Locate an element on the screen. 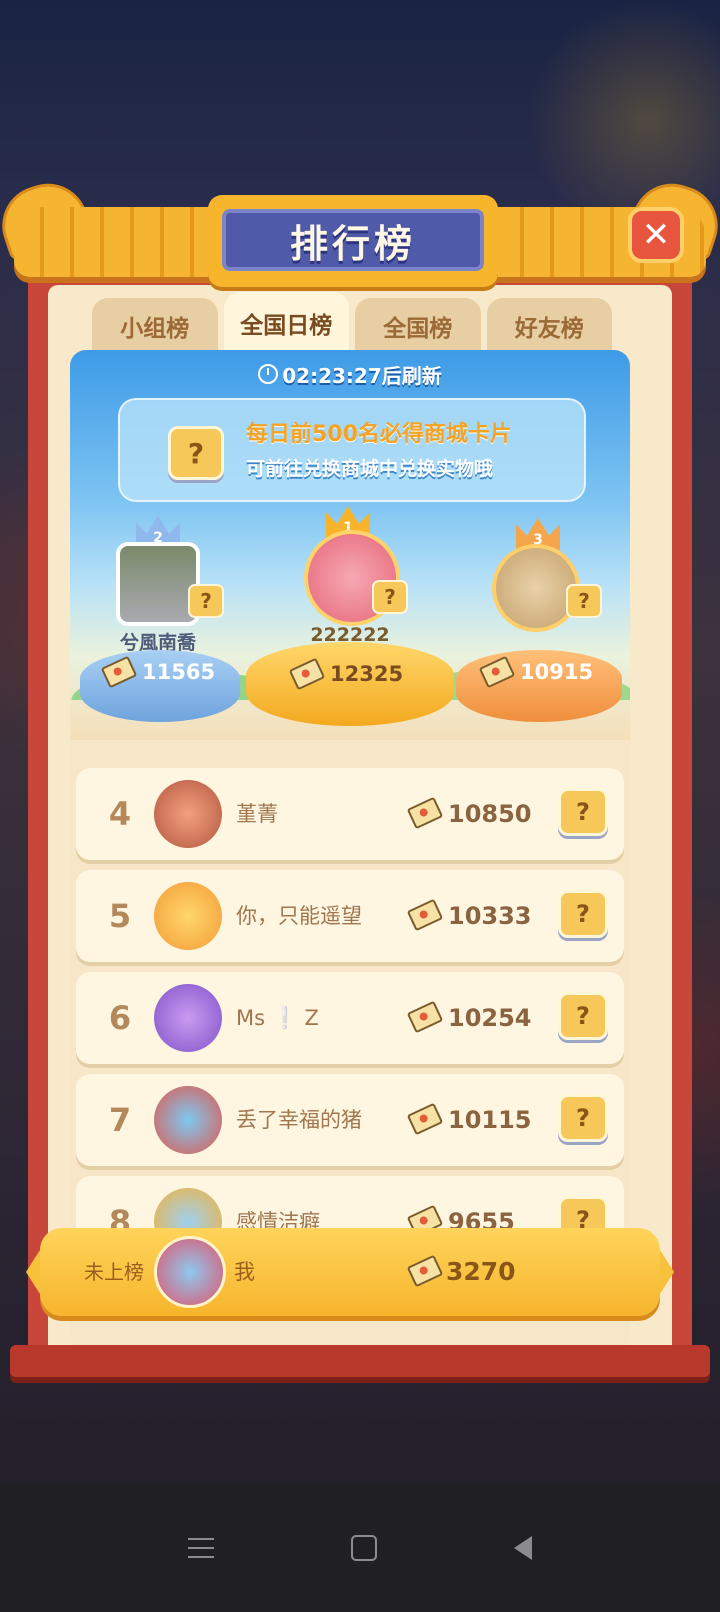  system-nav-bar is located at coordinates (360, 1548).